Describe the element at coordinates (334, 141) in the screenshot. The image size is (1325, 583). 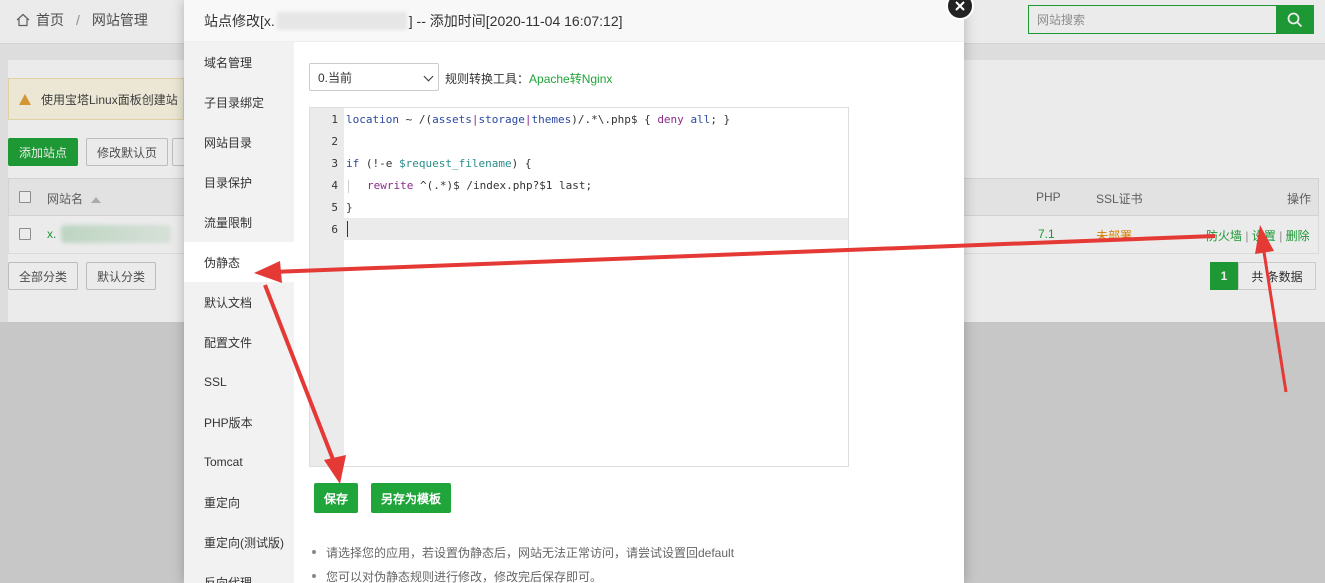
I see `line-number: 2` at that location.